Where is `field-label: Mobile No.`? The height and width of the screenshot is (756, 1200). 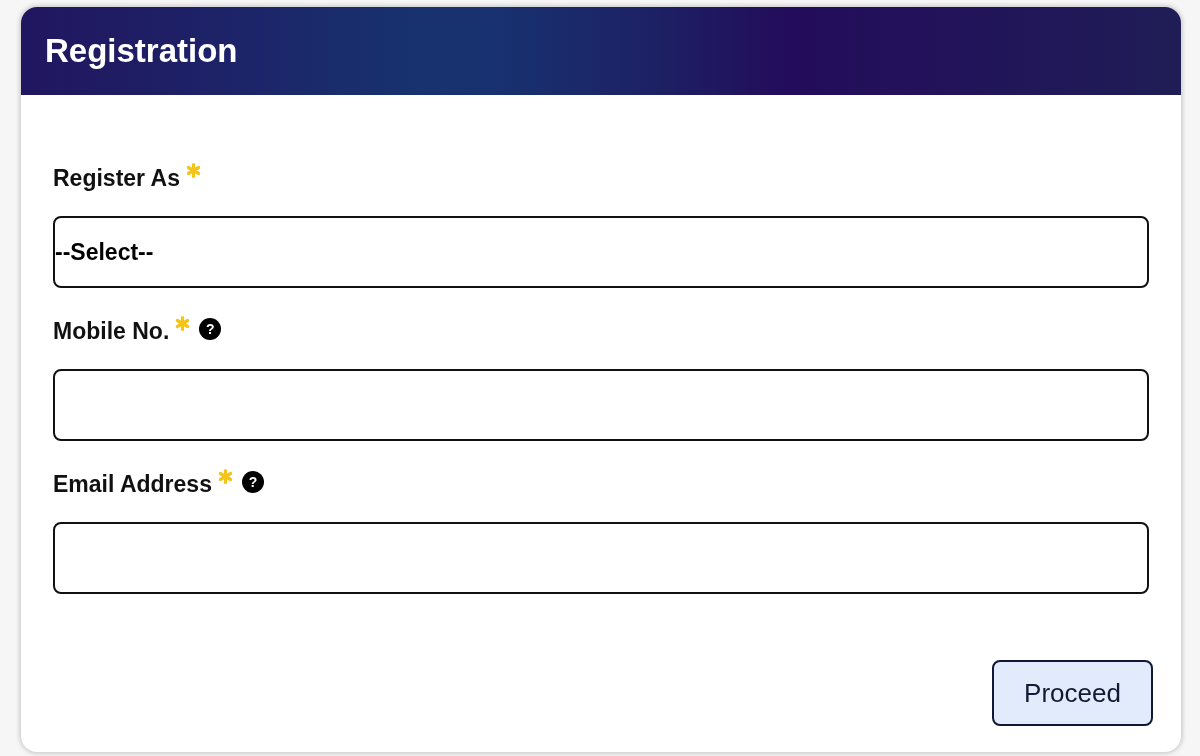
field-label: Mobile No. is located at coordinates (111, 331).